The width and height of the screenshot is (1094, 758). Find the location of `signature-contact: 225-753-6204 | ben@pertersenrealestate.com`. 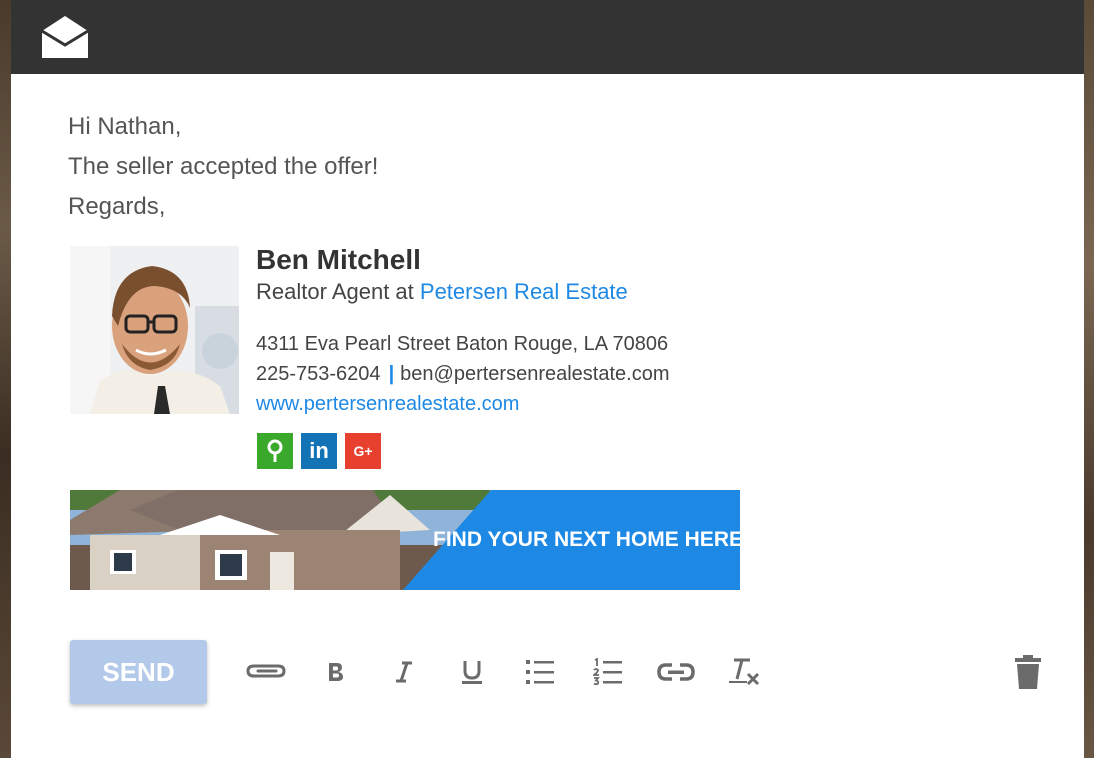

signature-contact: 225-753-6204 | ben@pertersenrealestate.com is located at coordinates (463, 374).